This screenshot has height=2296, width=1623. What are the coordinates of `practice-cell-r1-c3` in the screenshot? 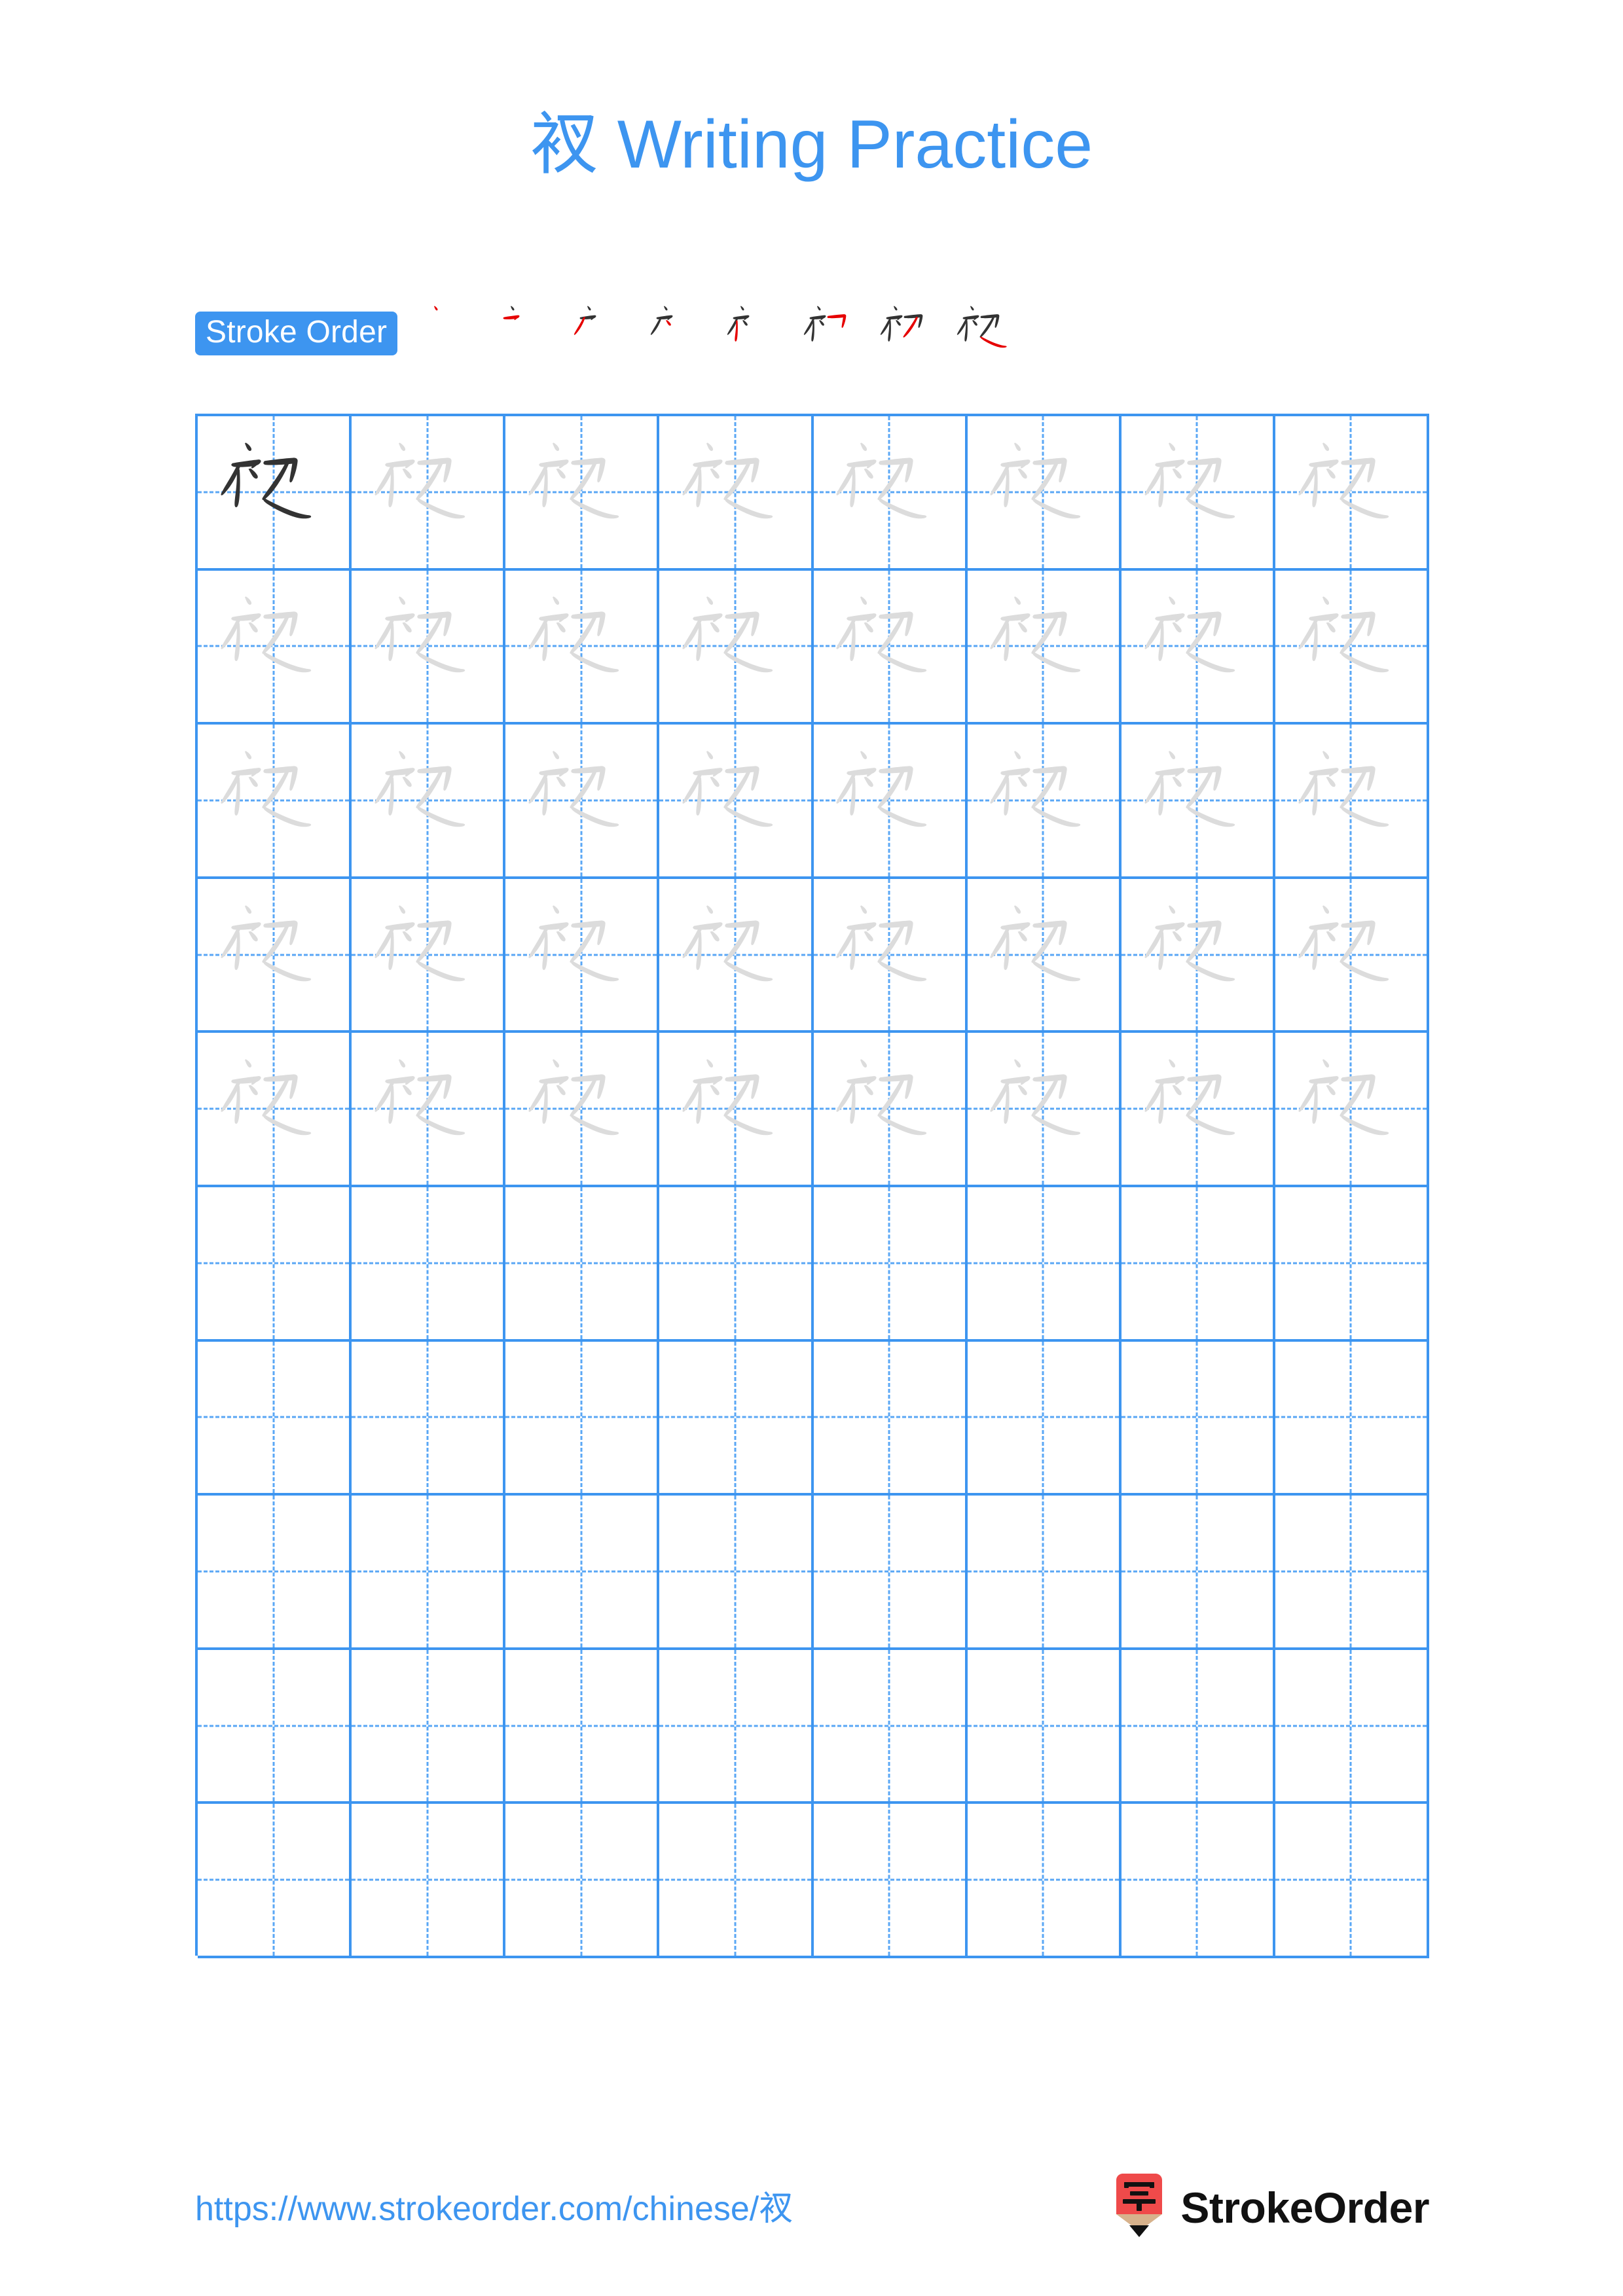 It's located at (582, 493).